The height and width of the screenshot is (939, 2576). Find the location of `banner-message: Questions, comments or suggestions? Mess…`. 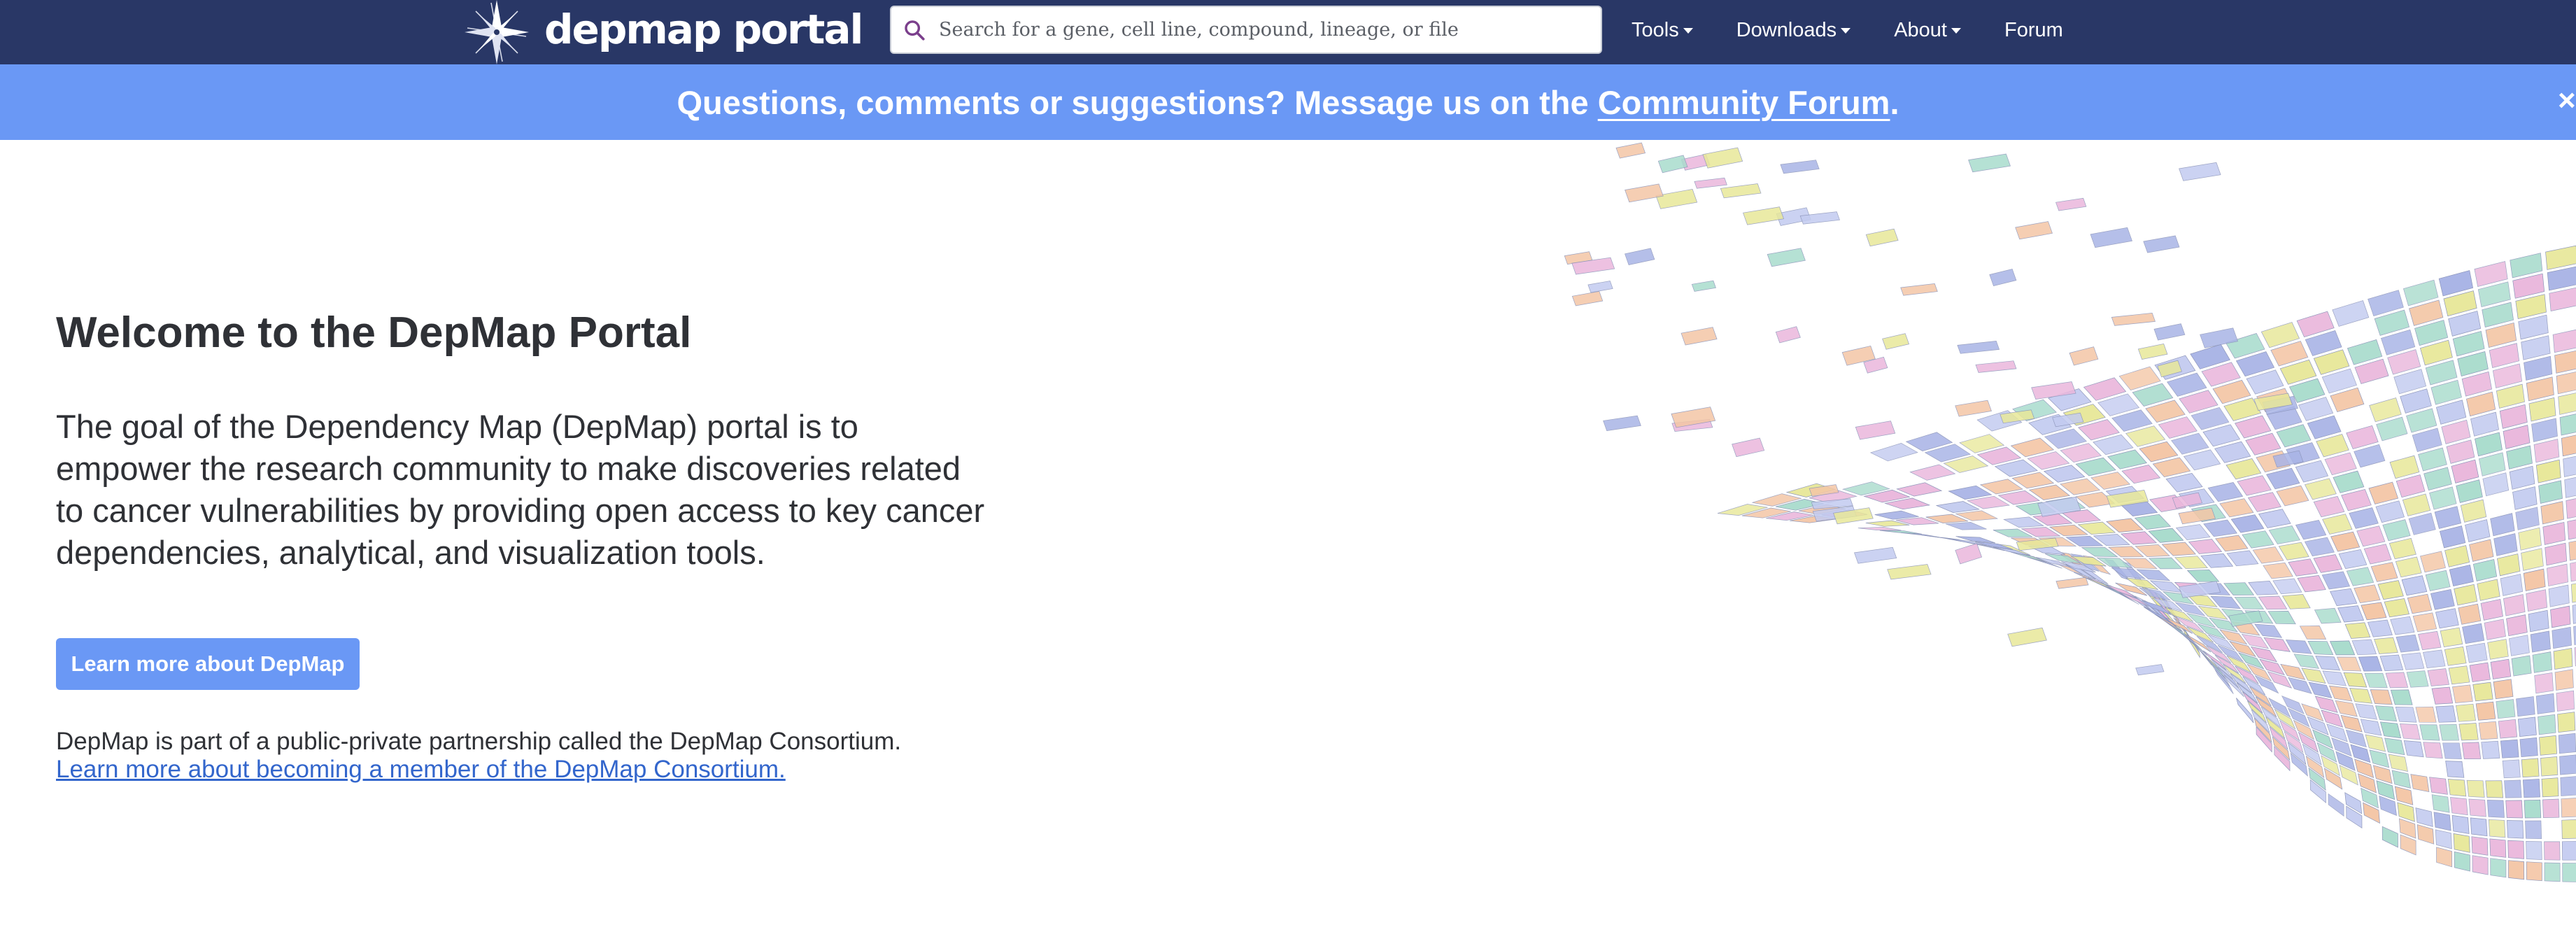

banner-message: Questions, comments or suggestions? Mess… is located at coordinates (1288, 102).